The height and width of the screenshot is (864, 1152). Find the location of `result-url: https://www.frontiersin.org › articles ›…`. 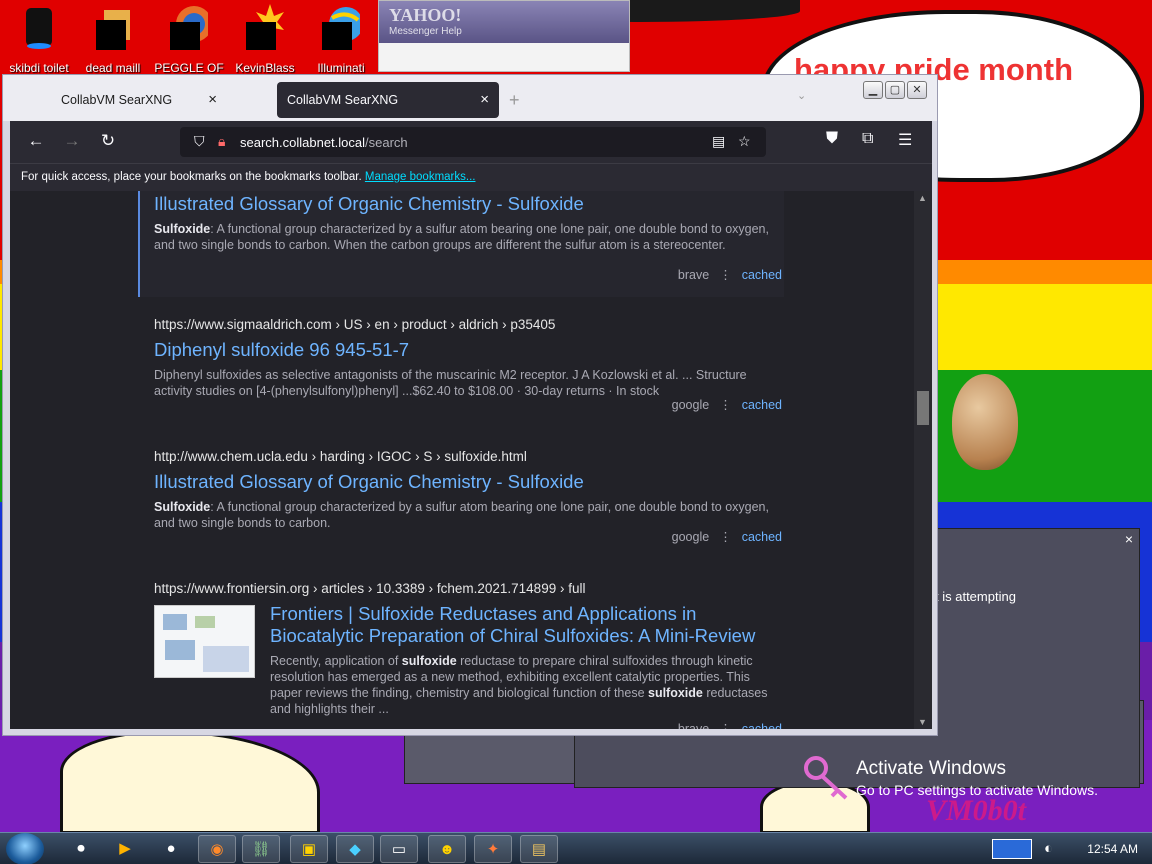

result-url: https://www.frontiersin.org › articles ›… is located at coordinates (469, 588).